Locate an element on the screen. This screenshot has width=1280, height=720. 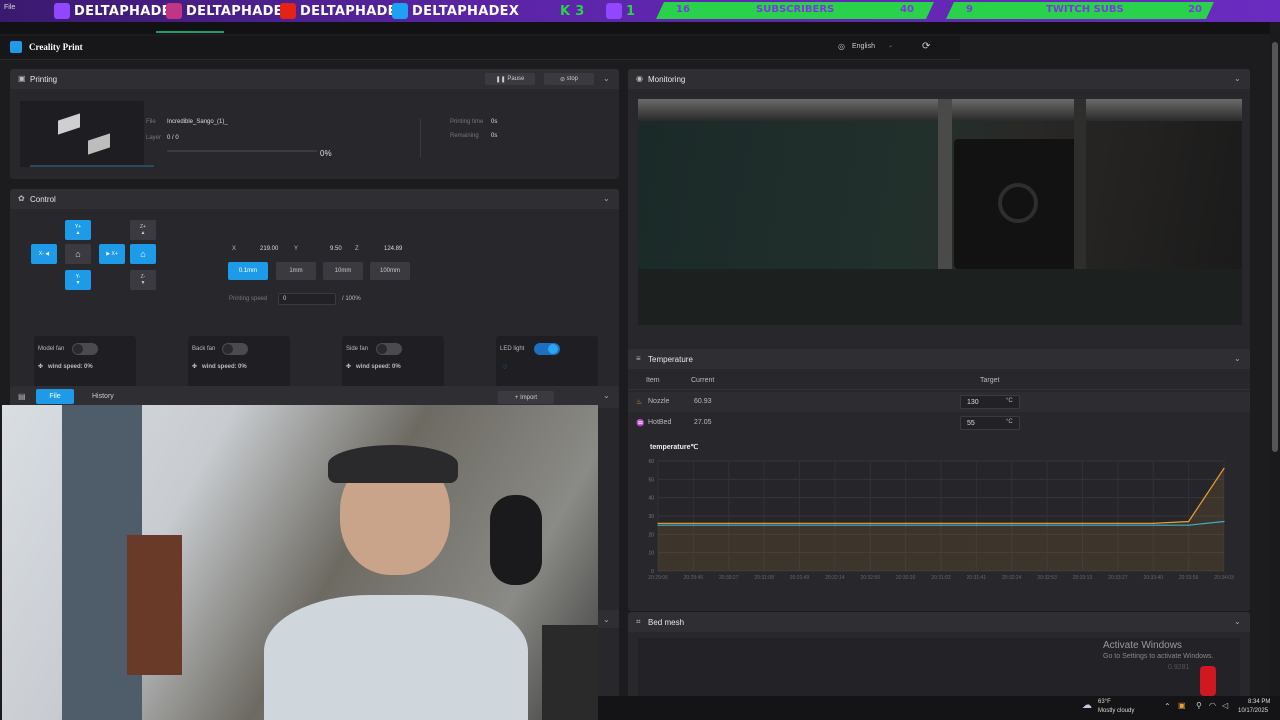
youtube-icon is located at coordinates (288, 11).